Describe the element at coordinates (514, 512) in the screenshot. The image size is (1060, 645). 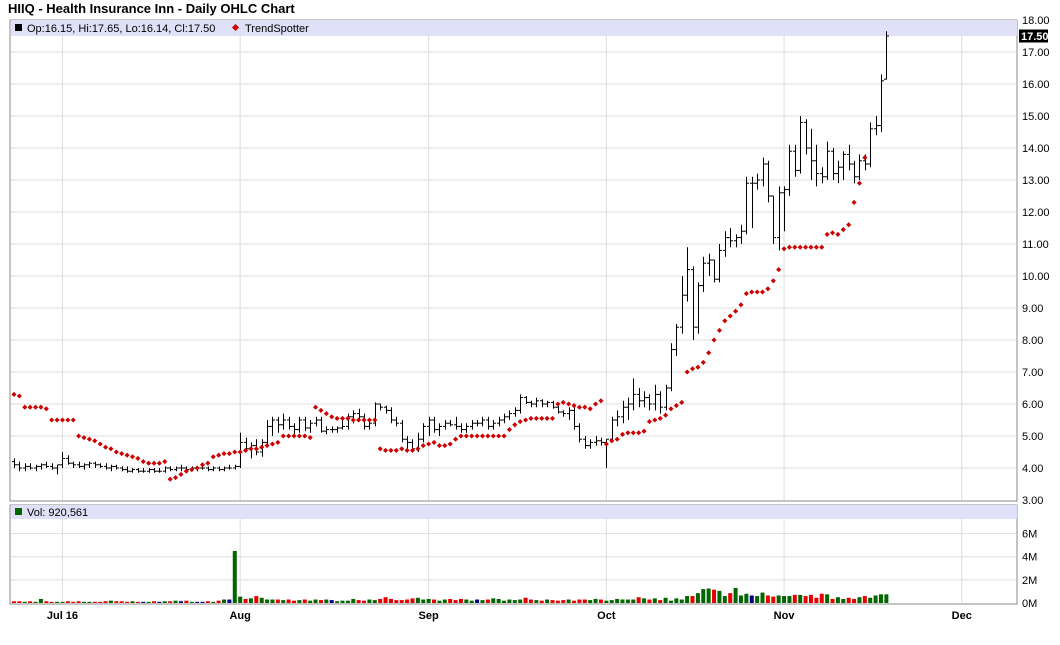
I see `volume-legend-bar` at that location.